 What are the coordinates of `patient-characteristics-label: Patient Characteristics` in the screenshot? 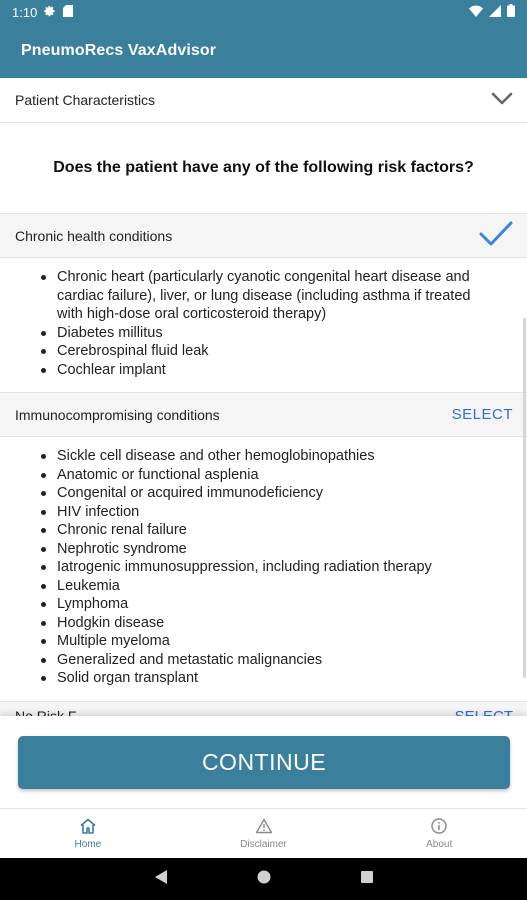 It's located at (85, 100).